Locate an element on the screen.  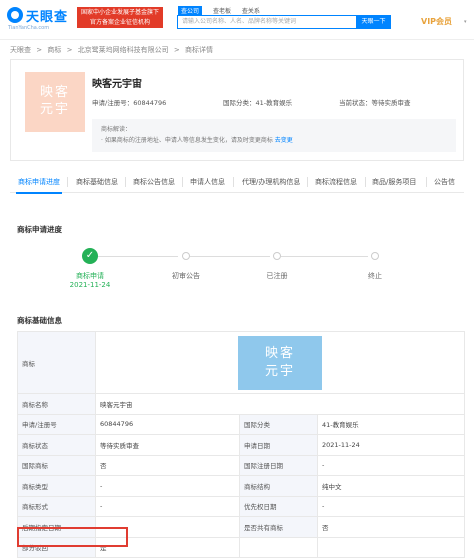
breadcrumb-company: 北京鹭莱坞网络科技有限公司 is located at coordinates (123, 50).